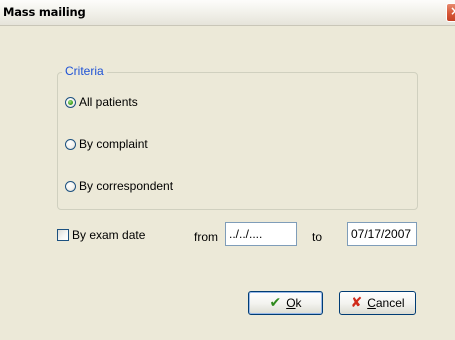 This screenshot has width=455, height=340. I want to click on cancel-button-label: Cancel, so click(385, 303).